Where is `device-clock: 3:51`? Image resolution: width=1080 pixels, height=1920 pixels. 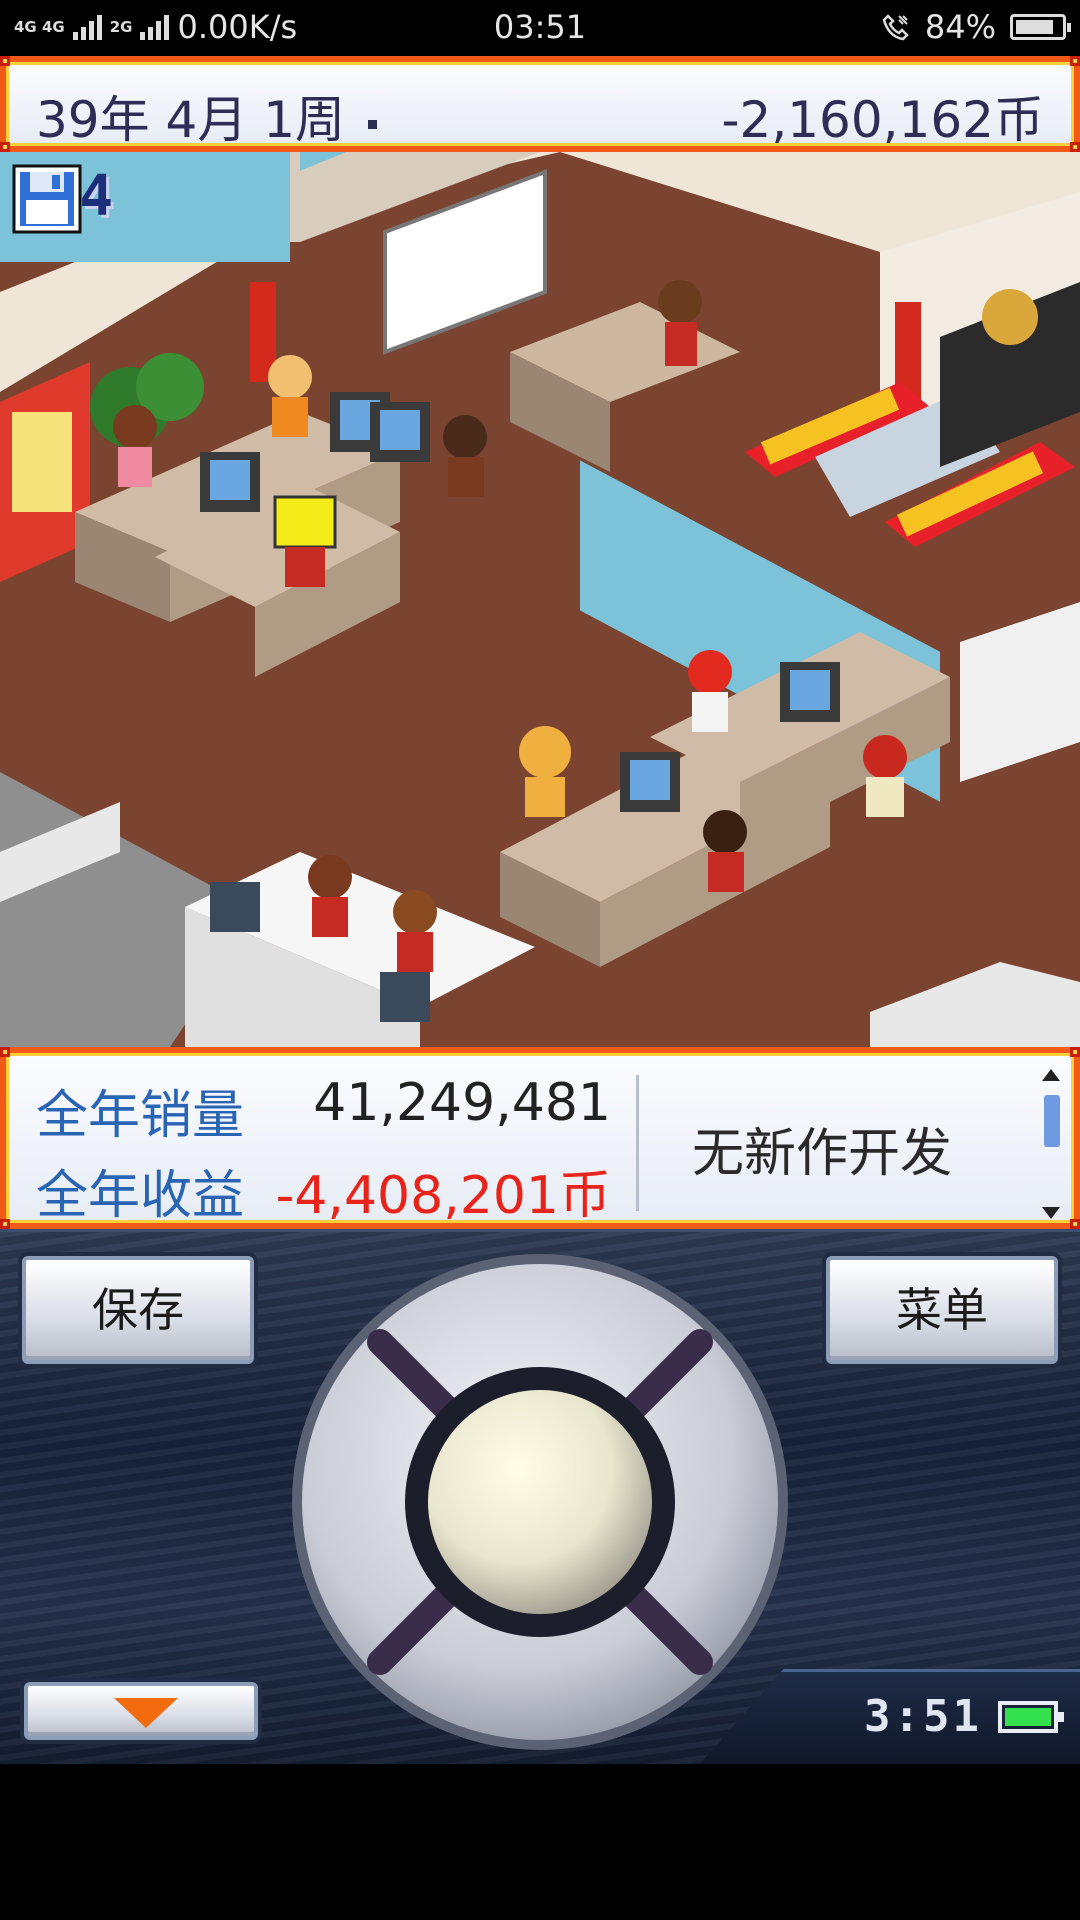 device-clock: 3:51 is located at coordinates (923, 1716).